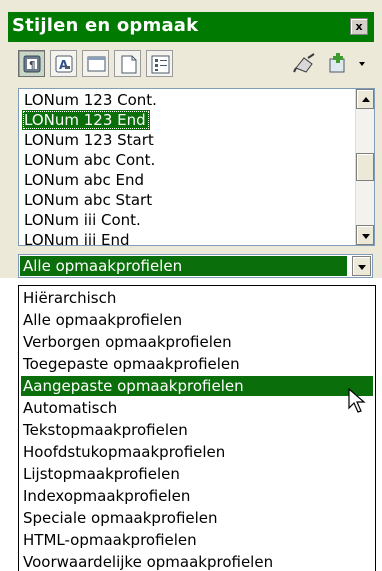  Describe the element at coordinates (95, 63) in the screenshot. I see `frame-styles-button` at that location.